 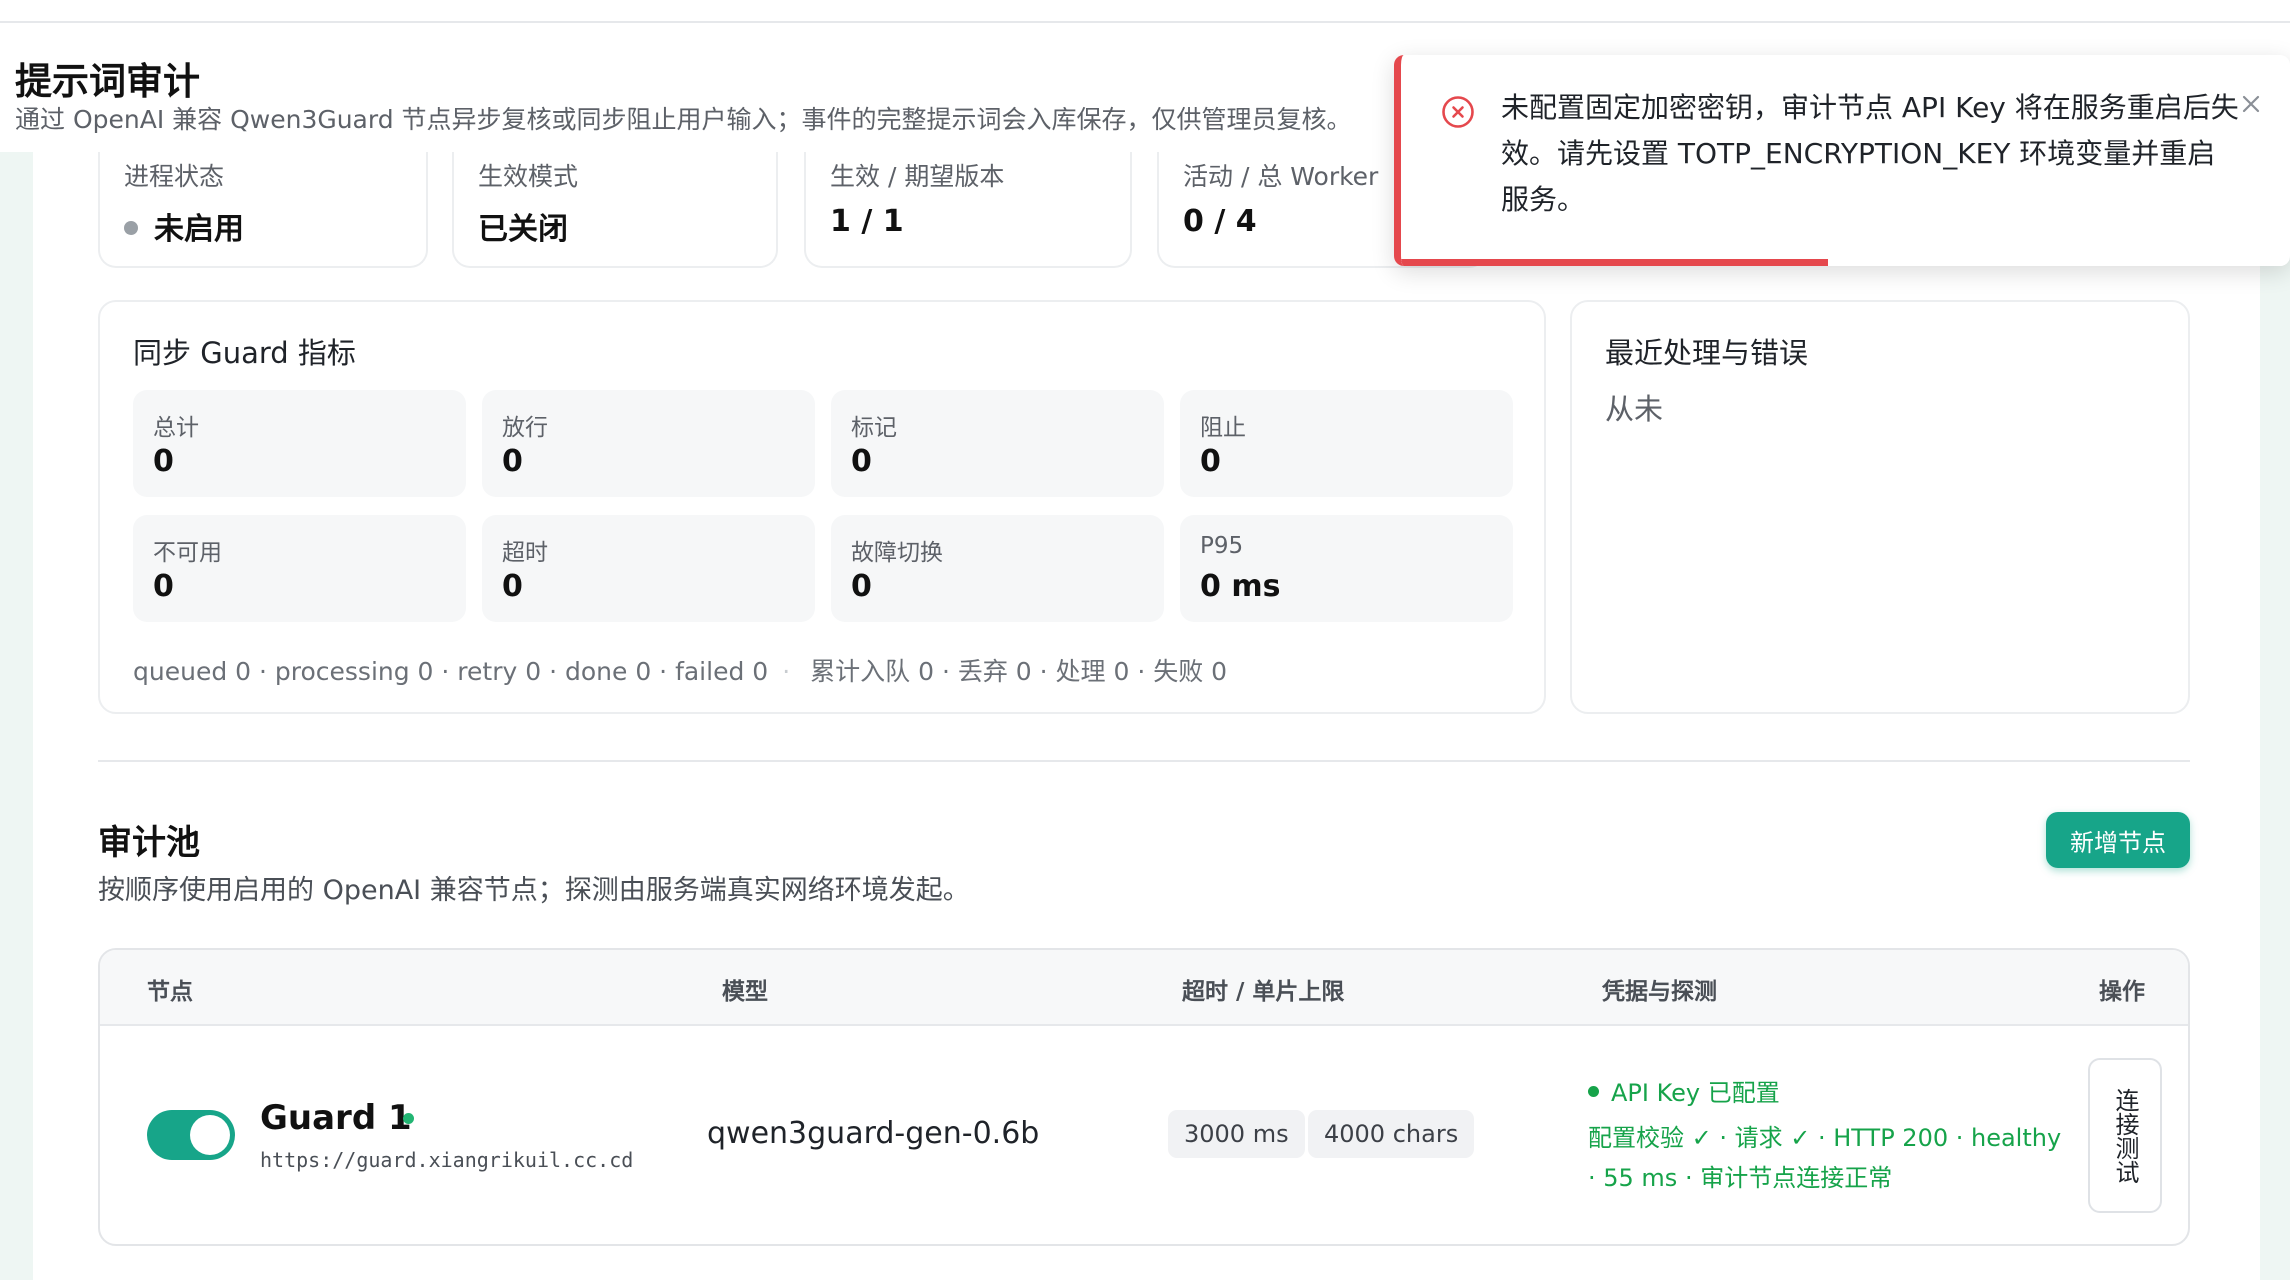 I want to click on recent-empty-text: 从未, so click(x=1634, y=409).